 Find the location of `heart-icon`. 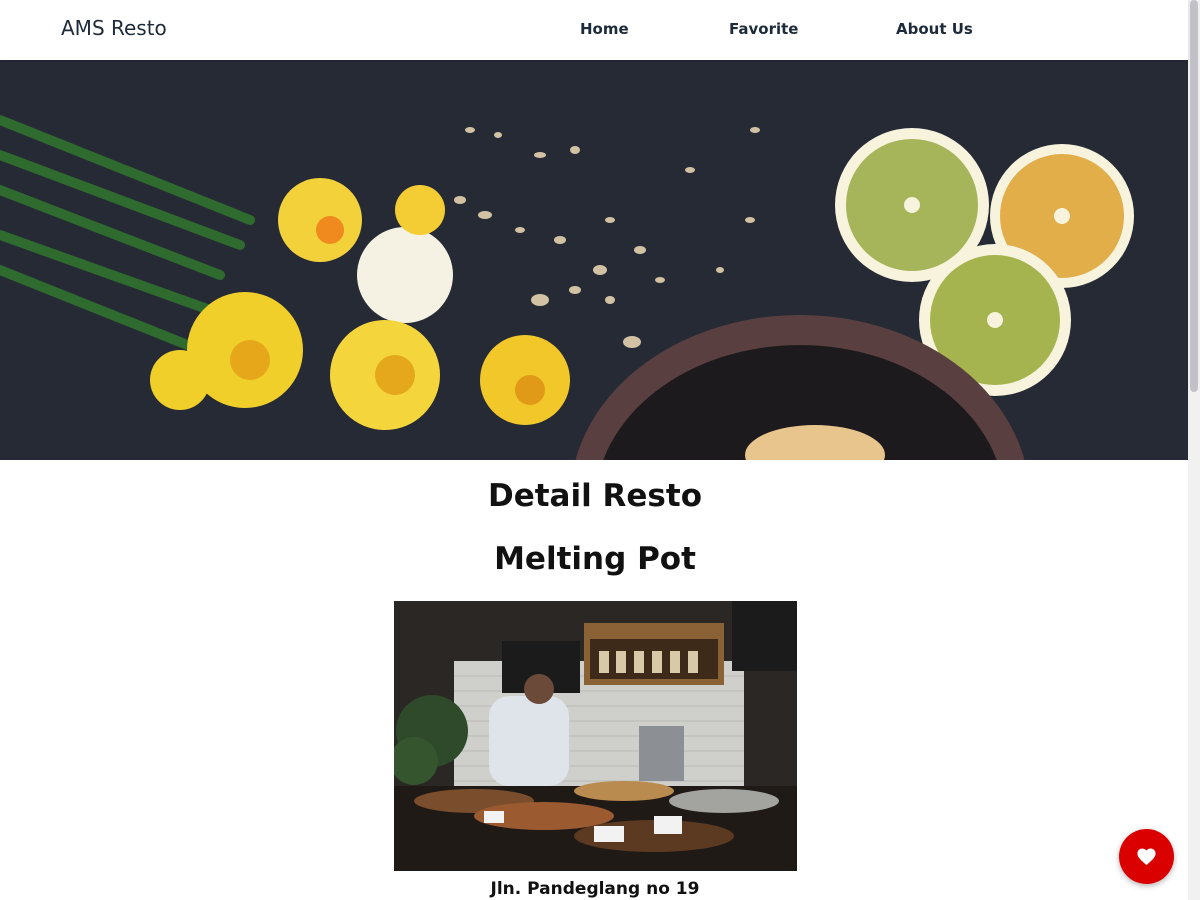

heart-icon is located at coordinates (1146, 857).